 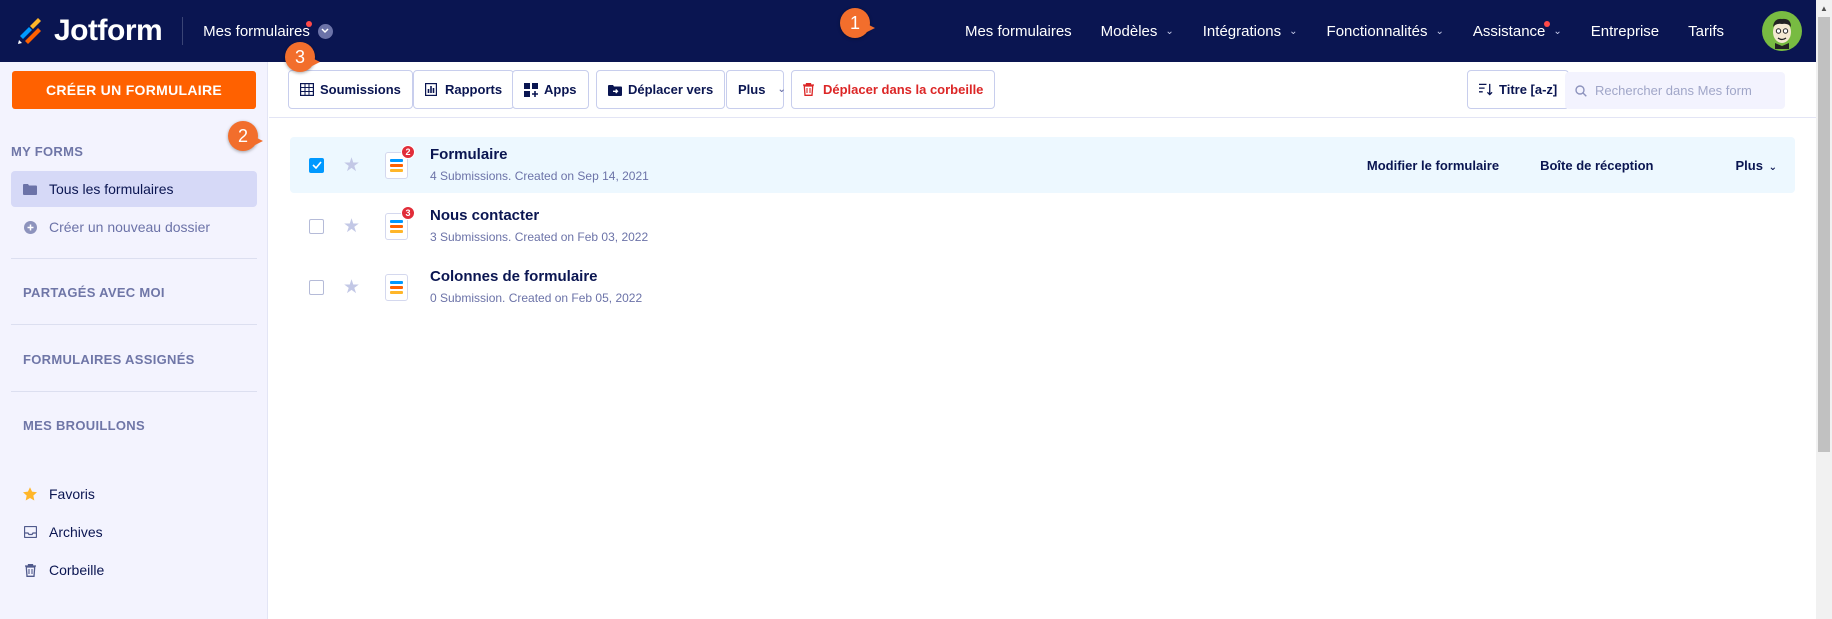 What do you see at coordinates (1509, 31) in the screenshot?
I see `nav-label: Assistance` at bounding box center [1509, 31].